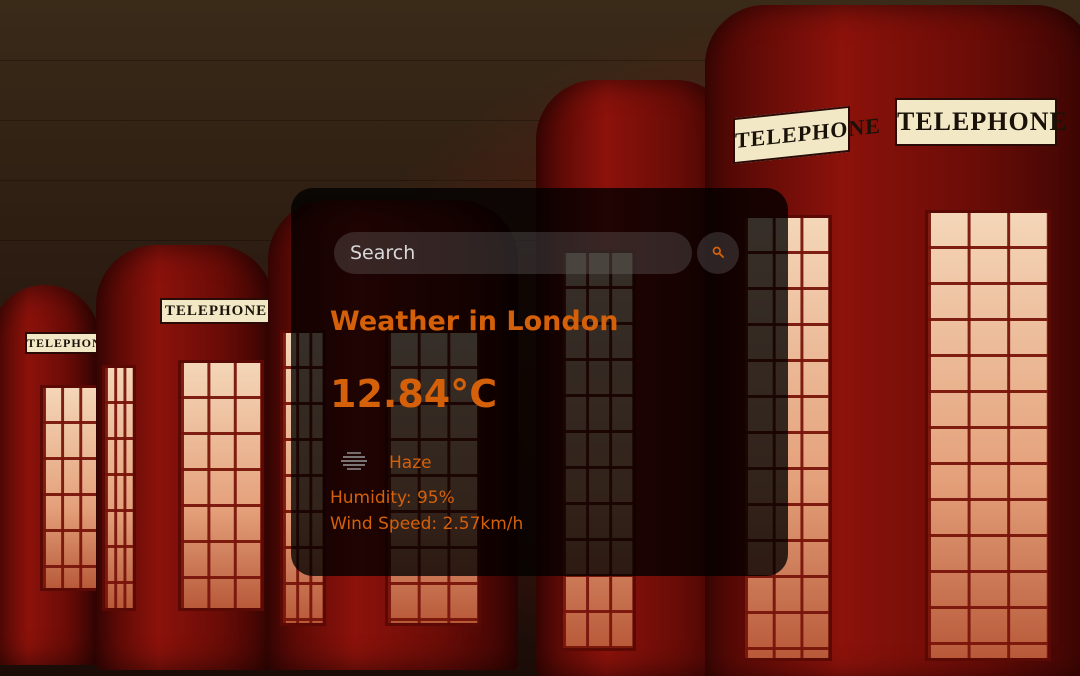  I want to click on search-button, so click(718, 253).